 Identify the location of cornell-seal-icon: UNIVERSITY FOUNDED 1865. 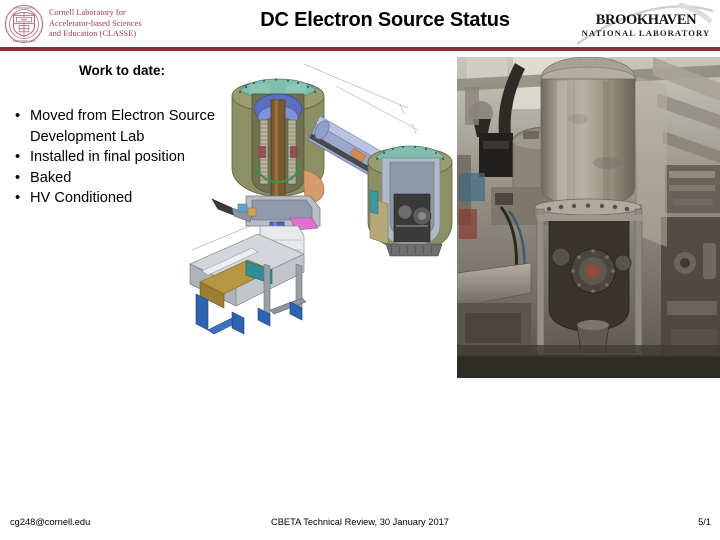
(24, 24).